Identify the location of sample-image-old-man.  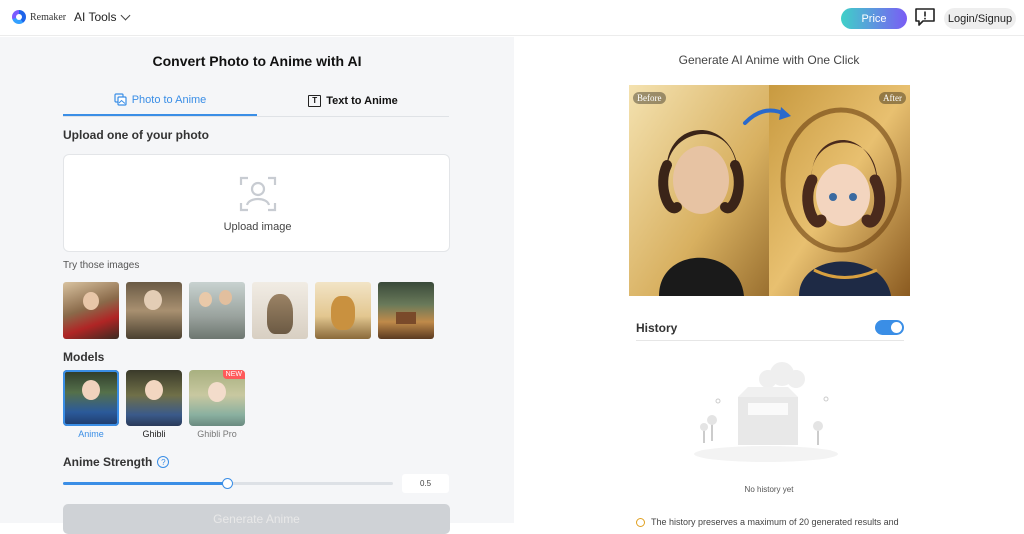
(154, 310).